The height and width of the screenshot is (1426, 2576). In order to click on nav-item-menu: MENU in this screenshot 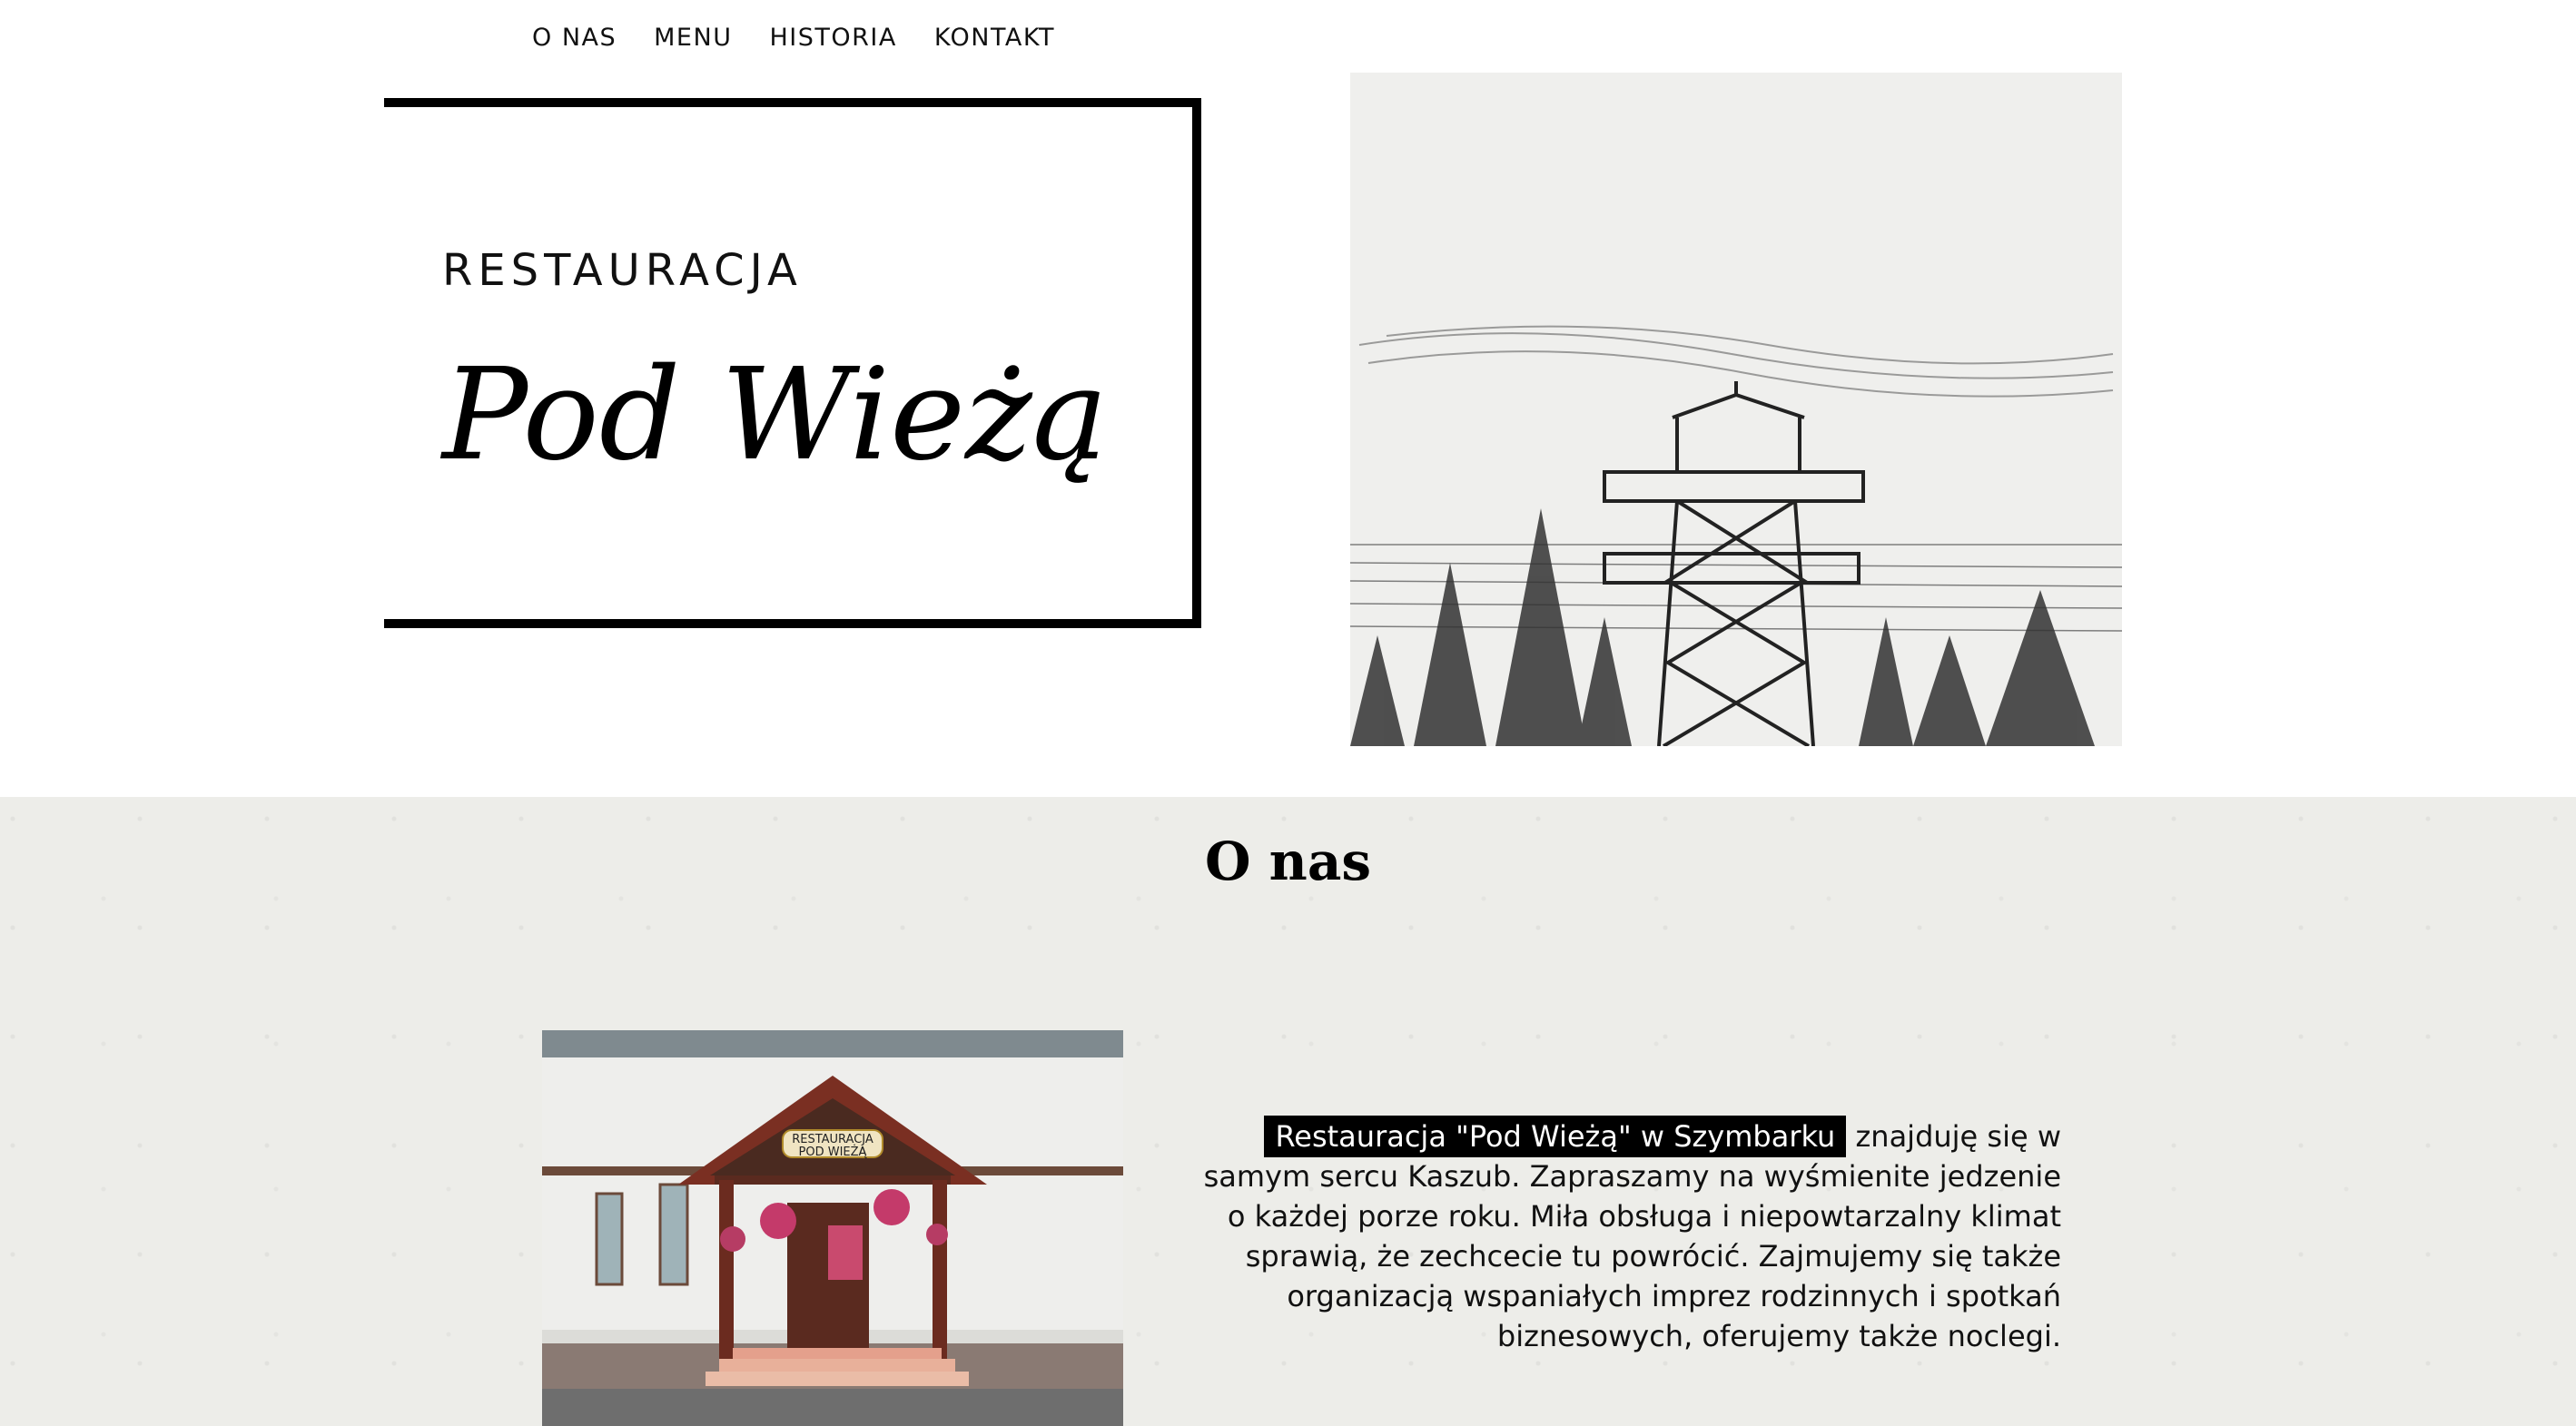, I will do `click(693, 38)`.